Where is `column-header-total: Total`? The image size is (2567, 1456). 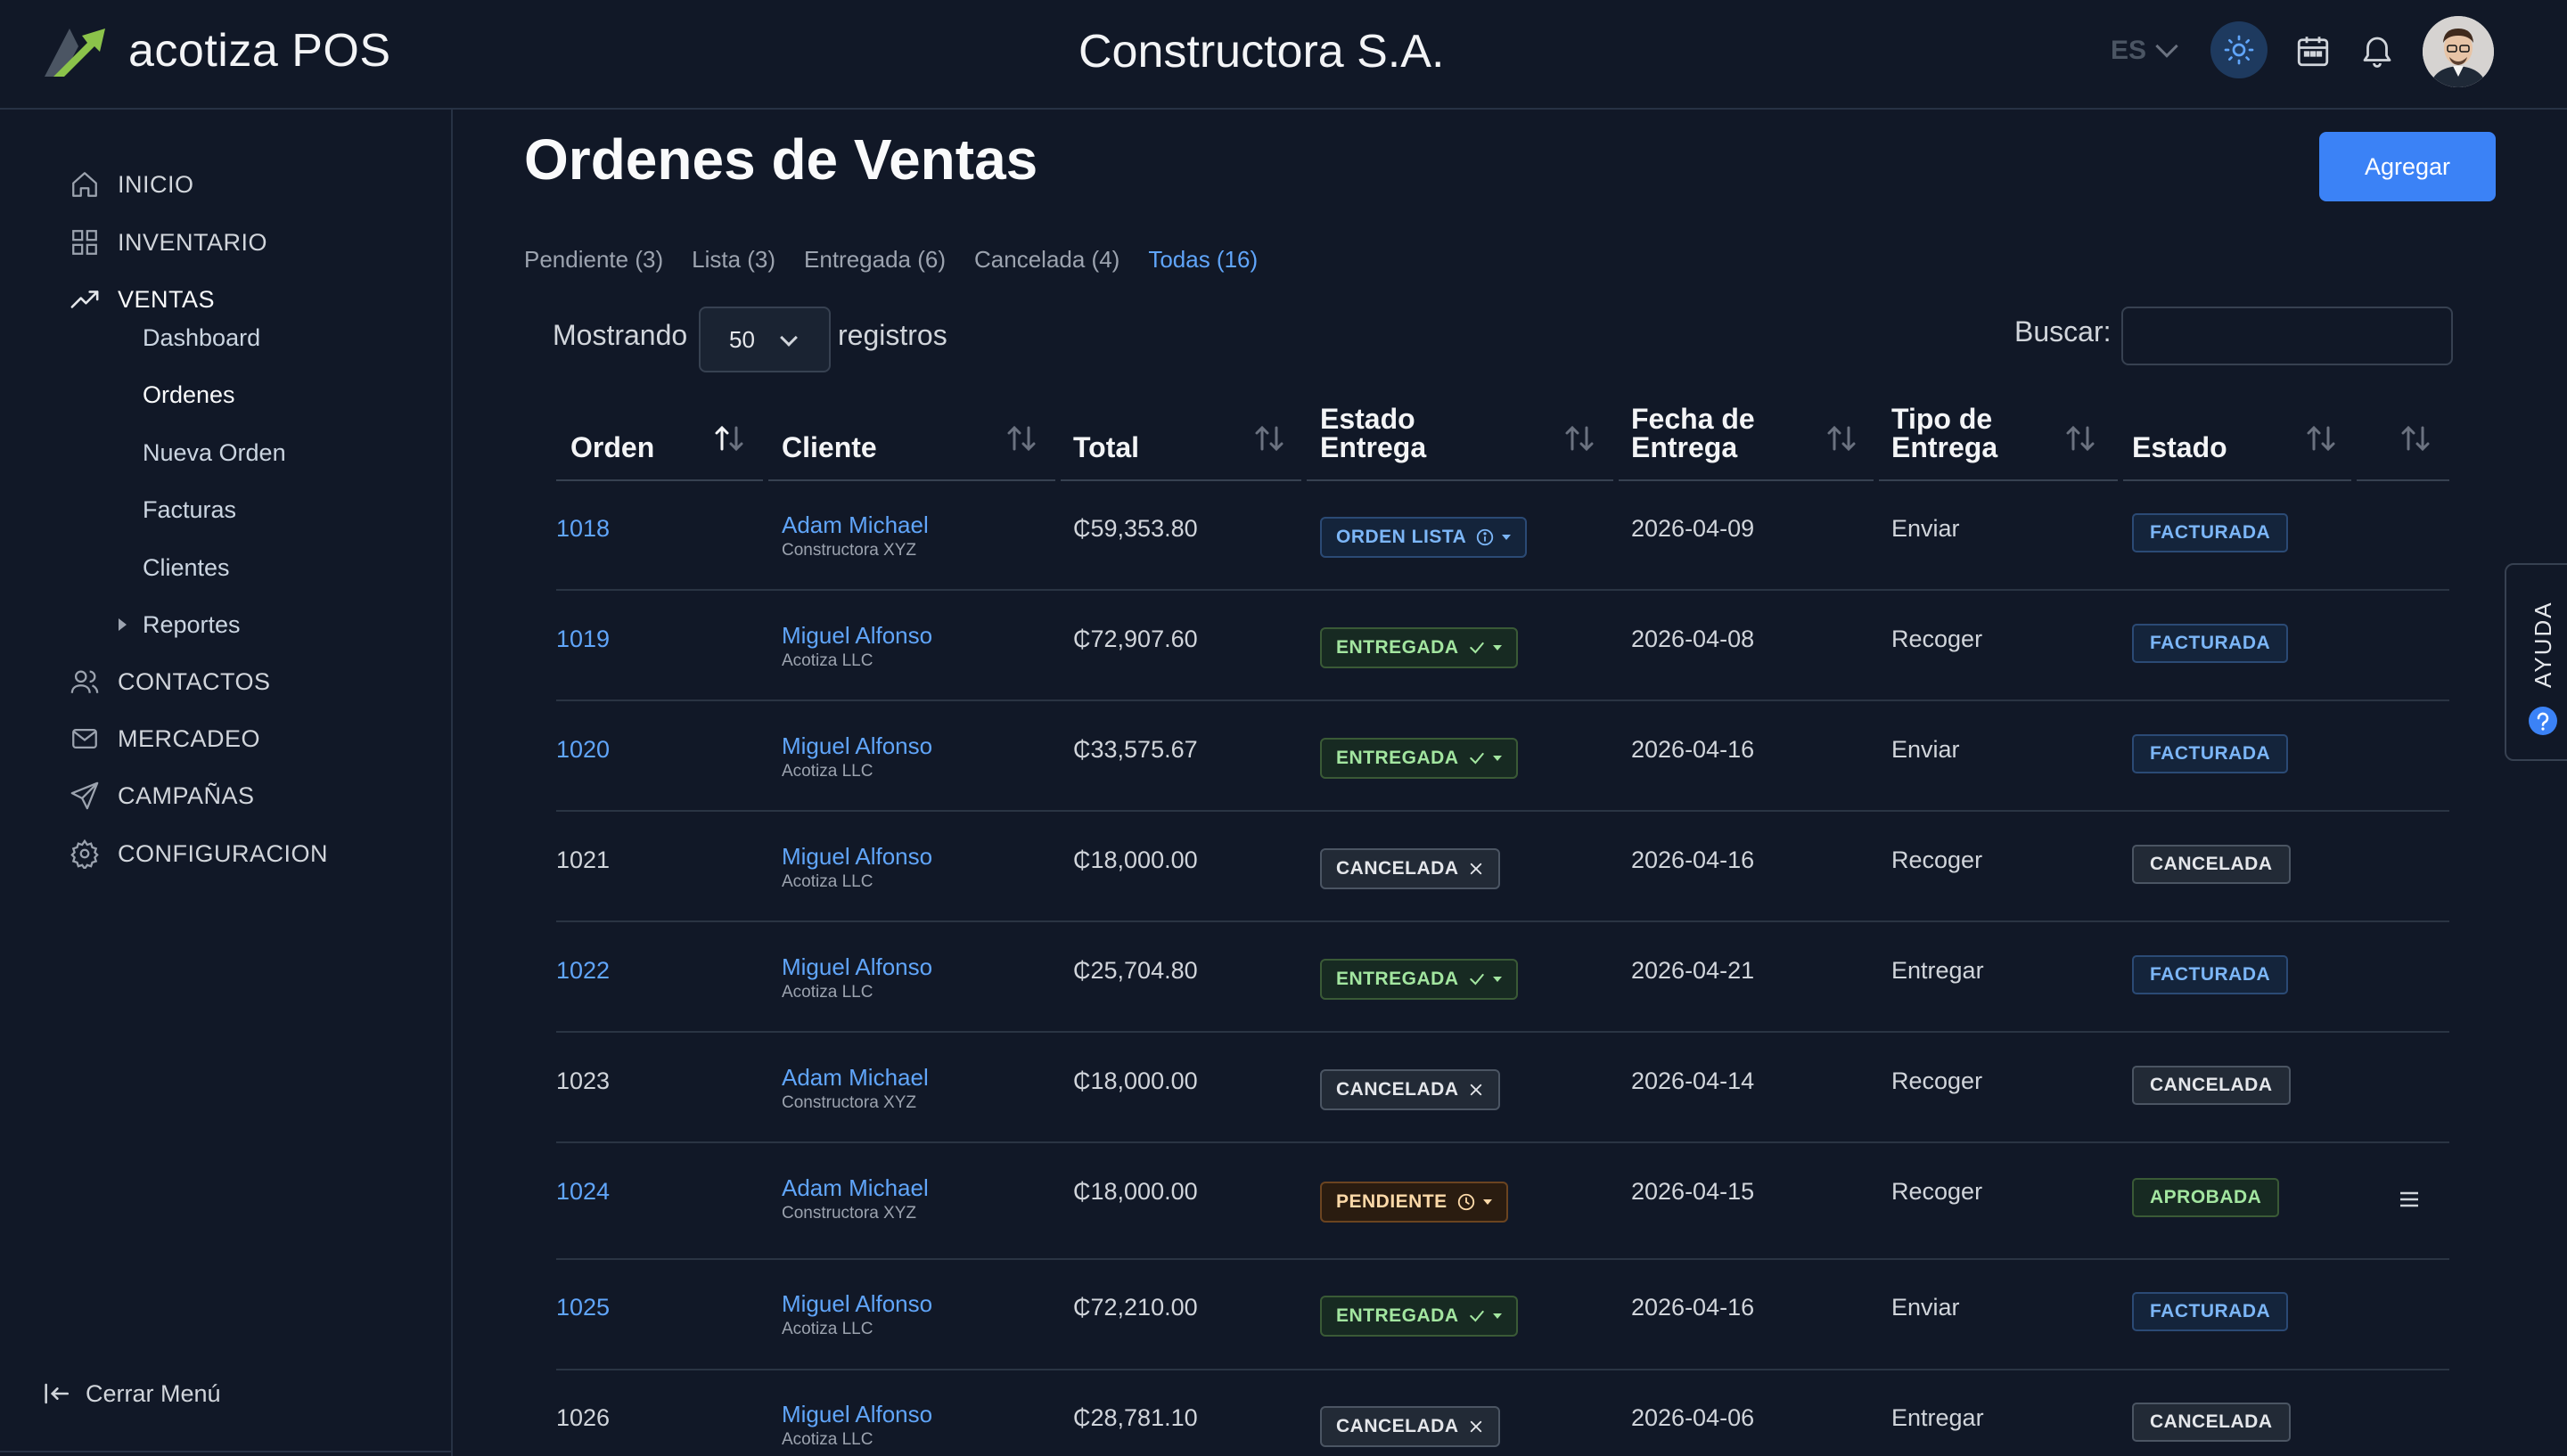
column-header-total: Total is located at coordinates (1106, 447).